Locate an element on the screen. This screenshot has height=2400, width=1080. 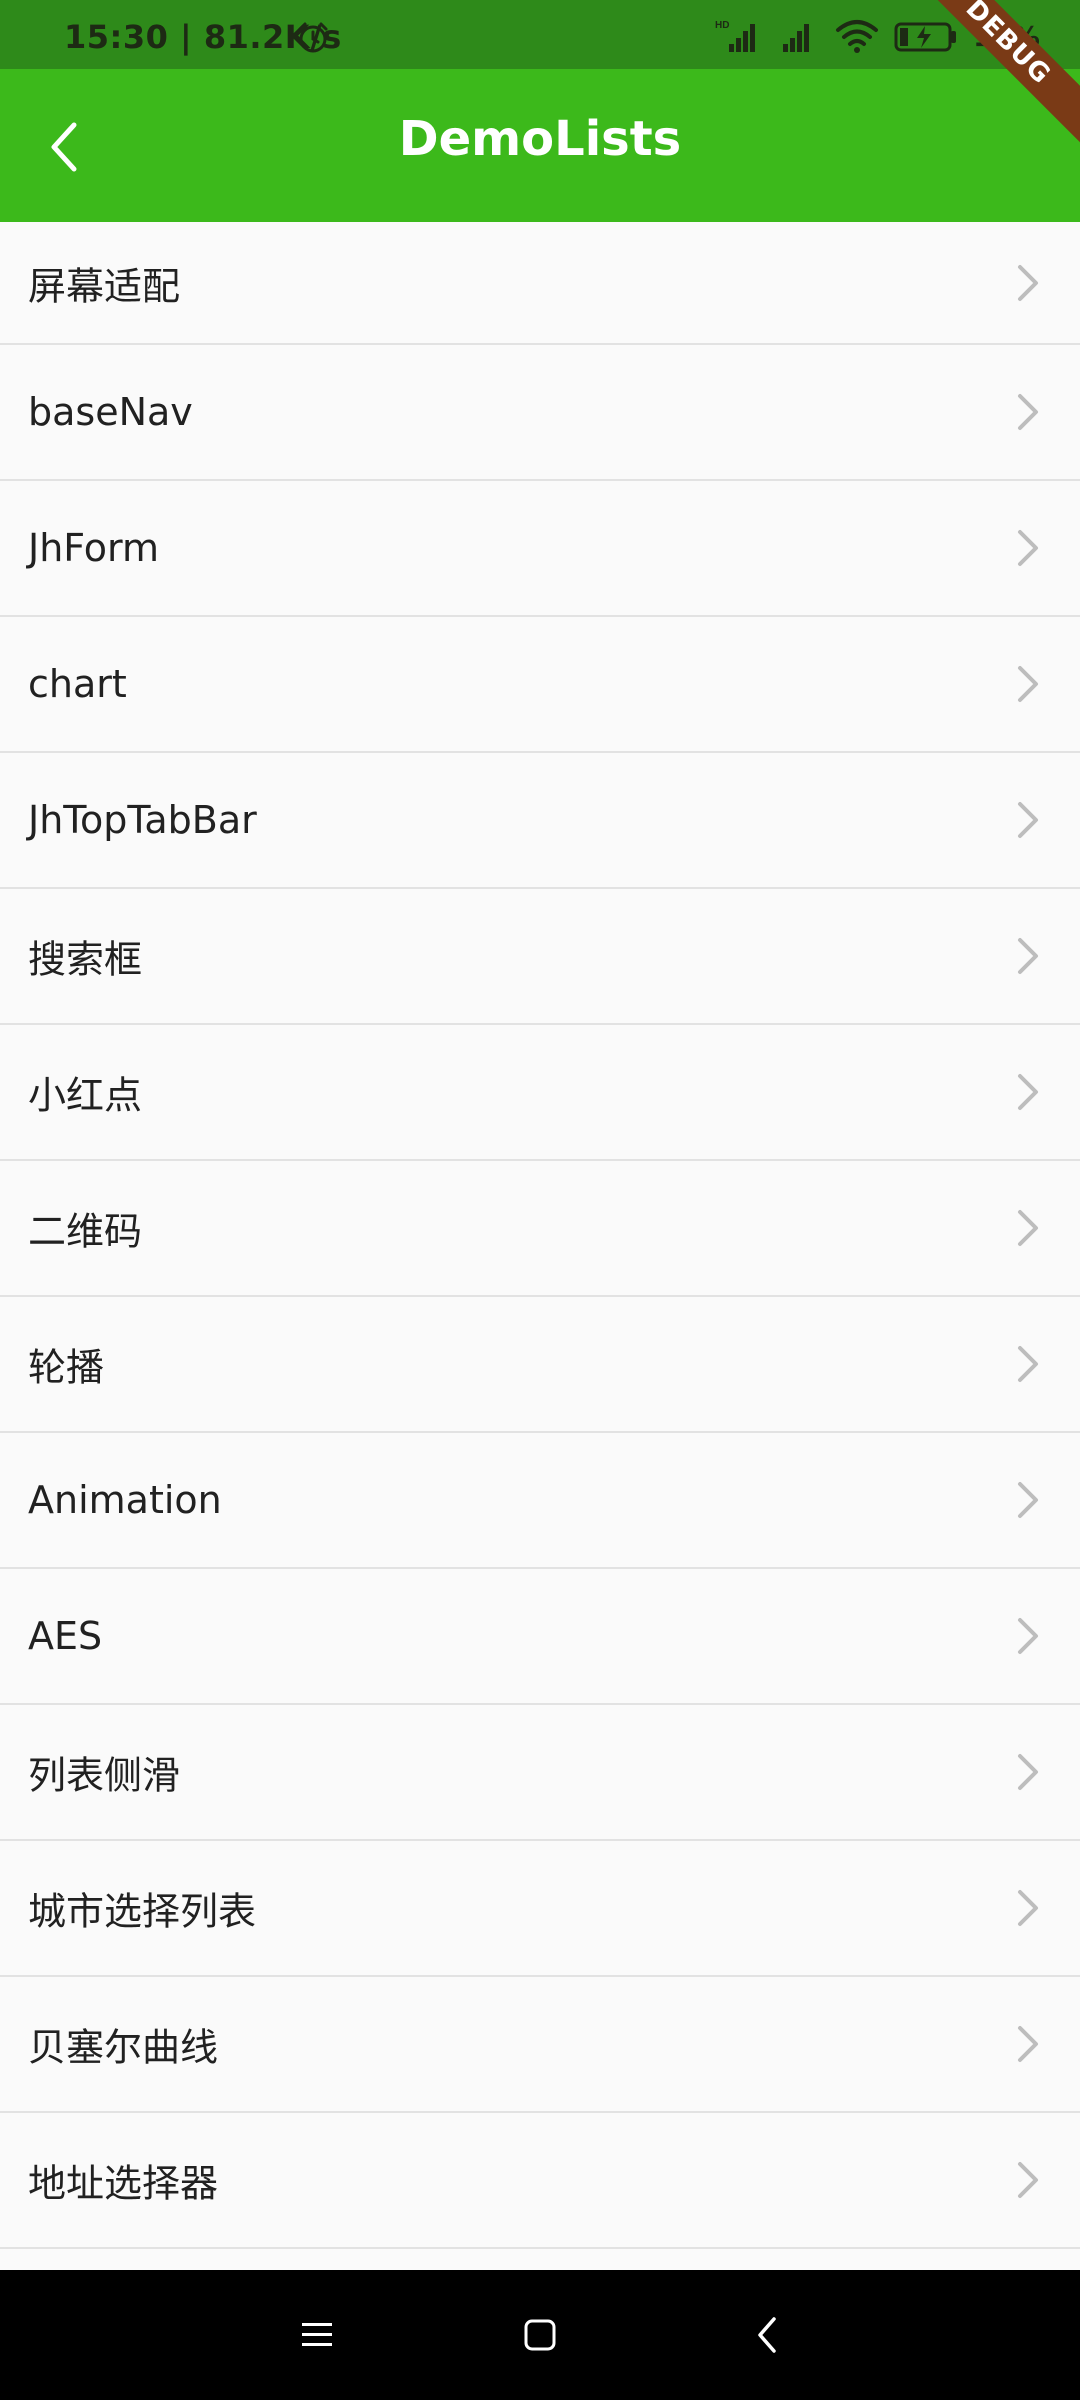
home-square-icon is located at coordinates (540, 2335).